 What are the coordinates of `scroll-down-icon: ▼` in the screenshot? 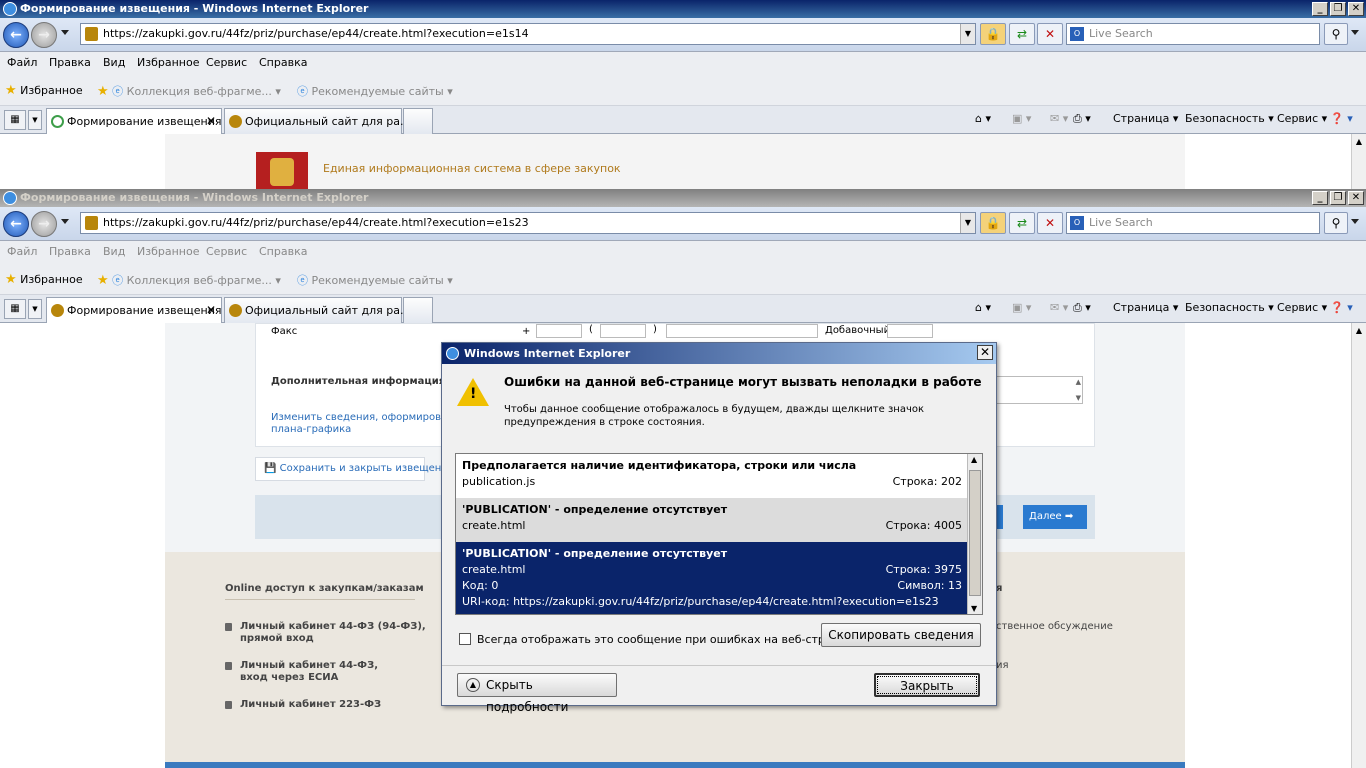 It's located at (1078, 398).